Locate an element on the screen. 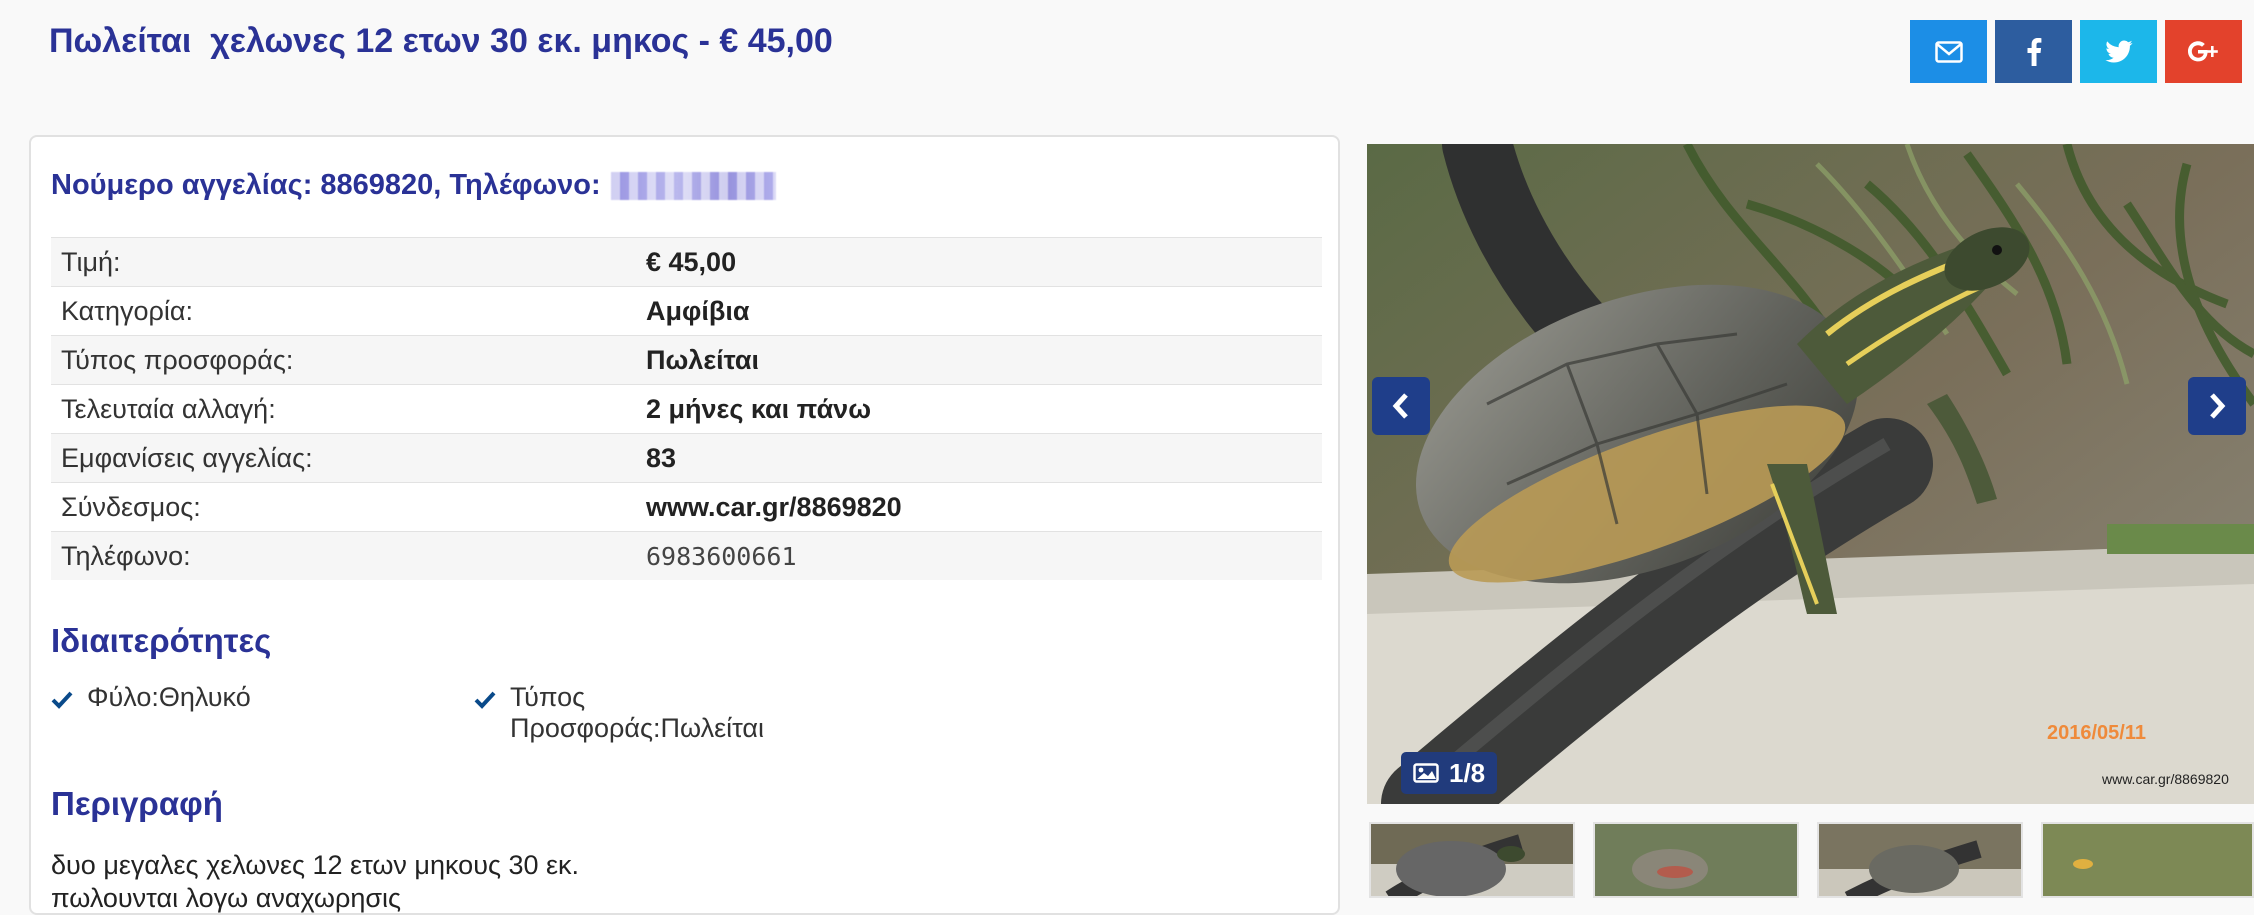  detail-label: Τιμή: is located at coordinates (343, 262).